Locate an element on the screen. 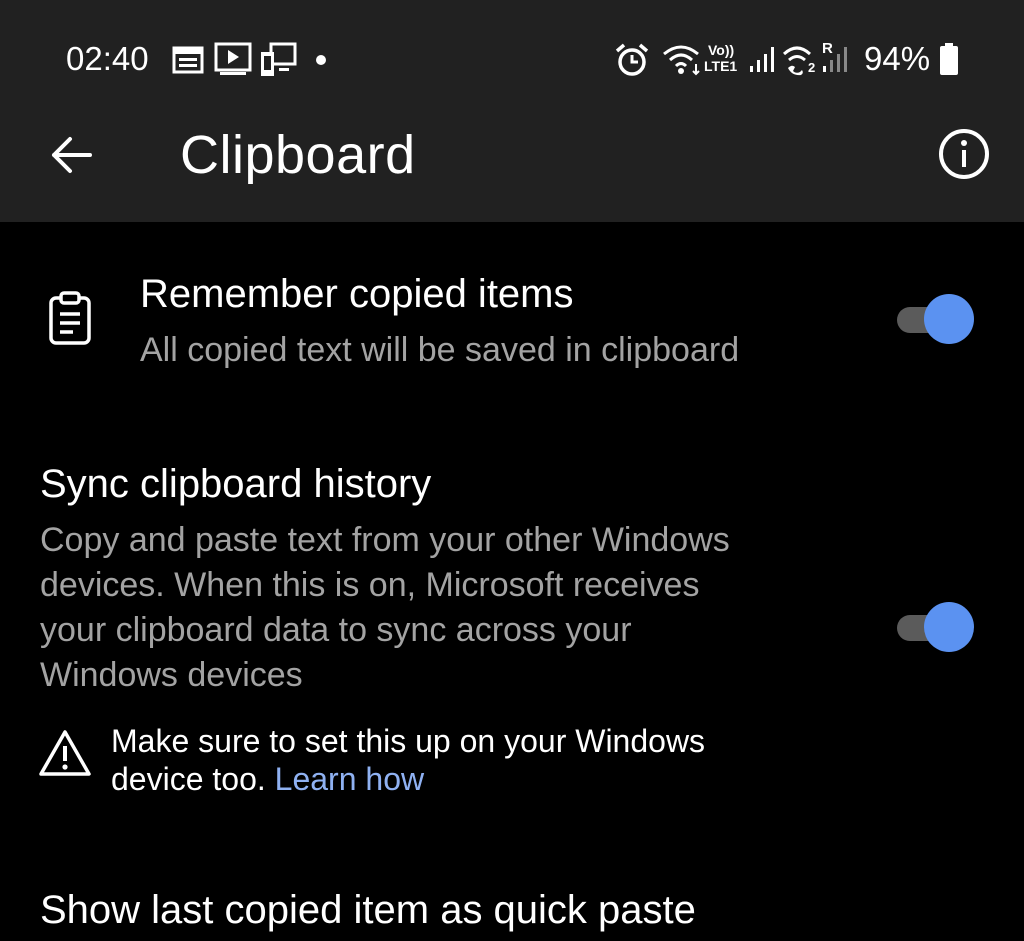 The height and width of the screenshot is (941, 1024). clipboard-icon is located at coordinates (70, 318).